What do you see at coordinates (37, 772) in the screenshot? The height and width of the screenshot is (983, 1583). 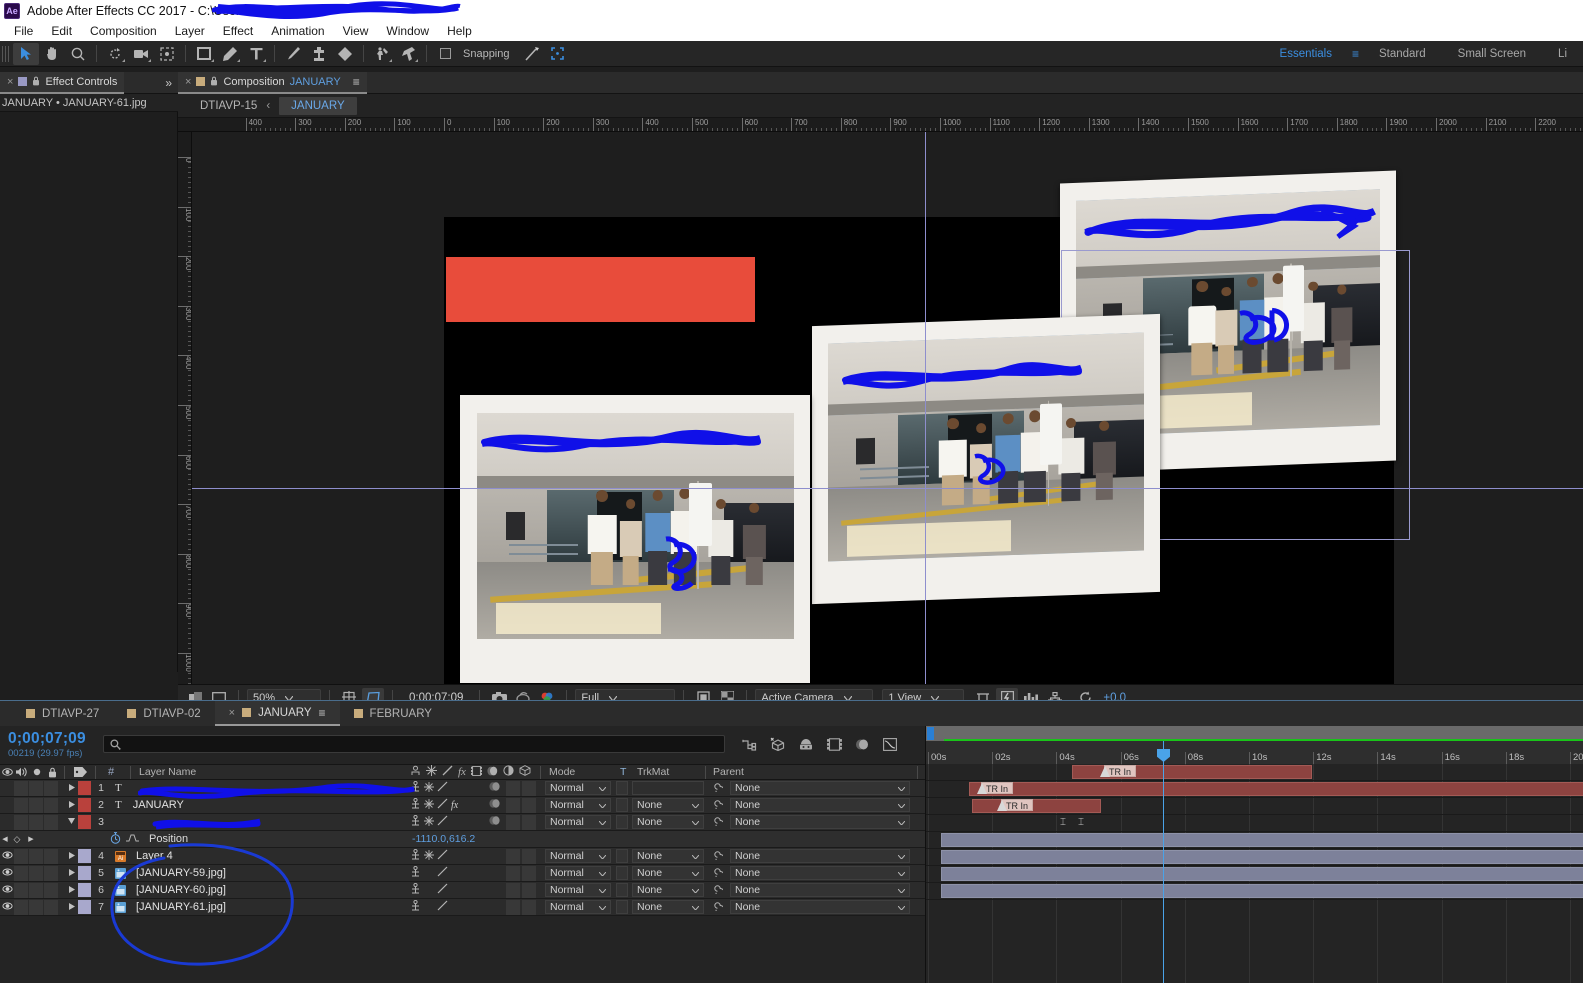 I see `solo-icon` at bounding box center [37, 772].